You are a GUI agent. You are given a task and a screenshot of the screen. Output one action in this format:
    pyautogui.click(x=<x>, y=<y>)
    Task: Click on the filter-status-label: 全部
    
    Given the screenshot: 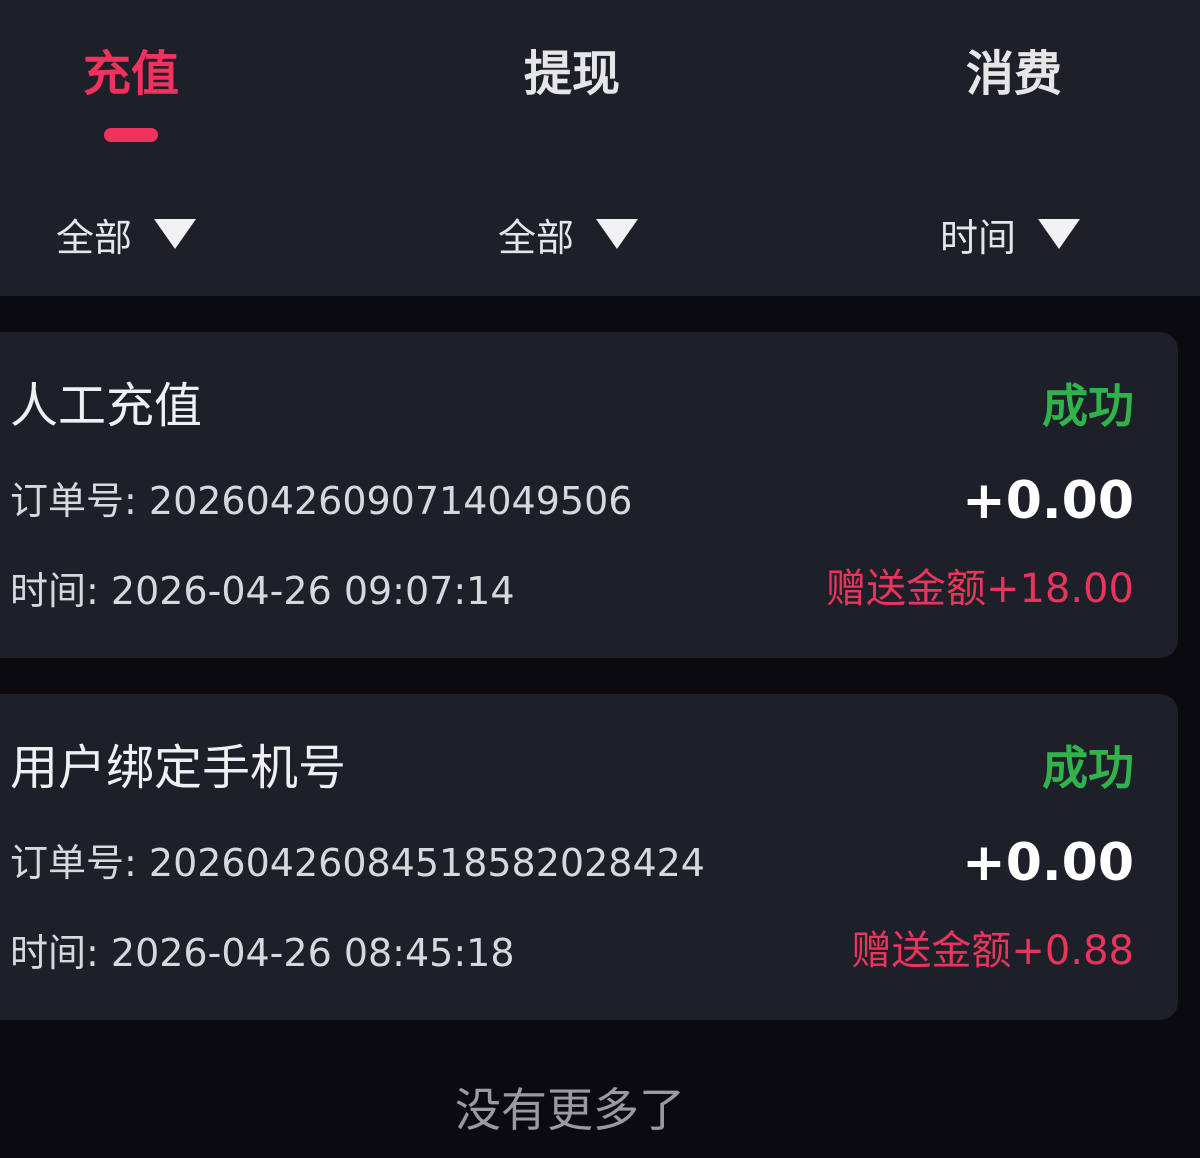 What is the action you would take?
    pyautogui.click(x=536, y=237)
    